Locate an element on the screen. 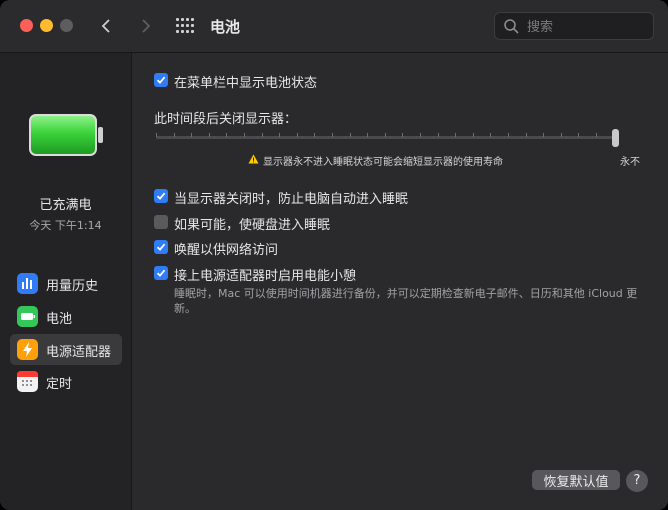  power-nap-checkbox is located at coordinates (161, 273).